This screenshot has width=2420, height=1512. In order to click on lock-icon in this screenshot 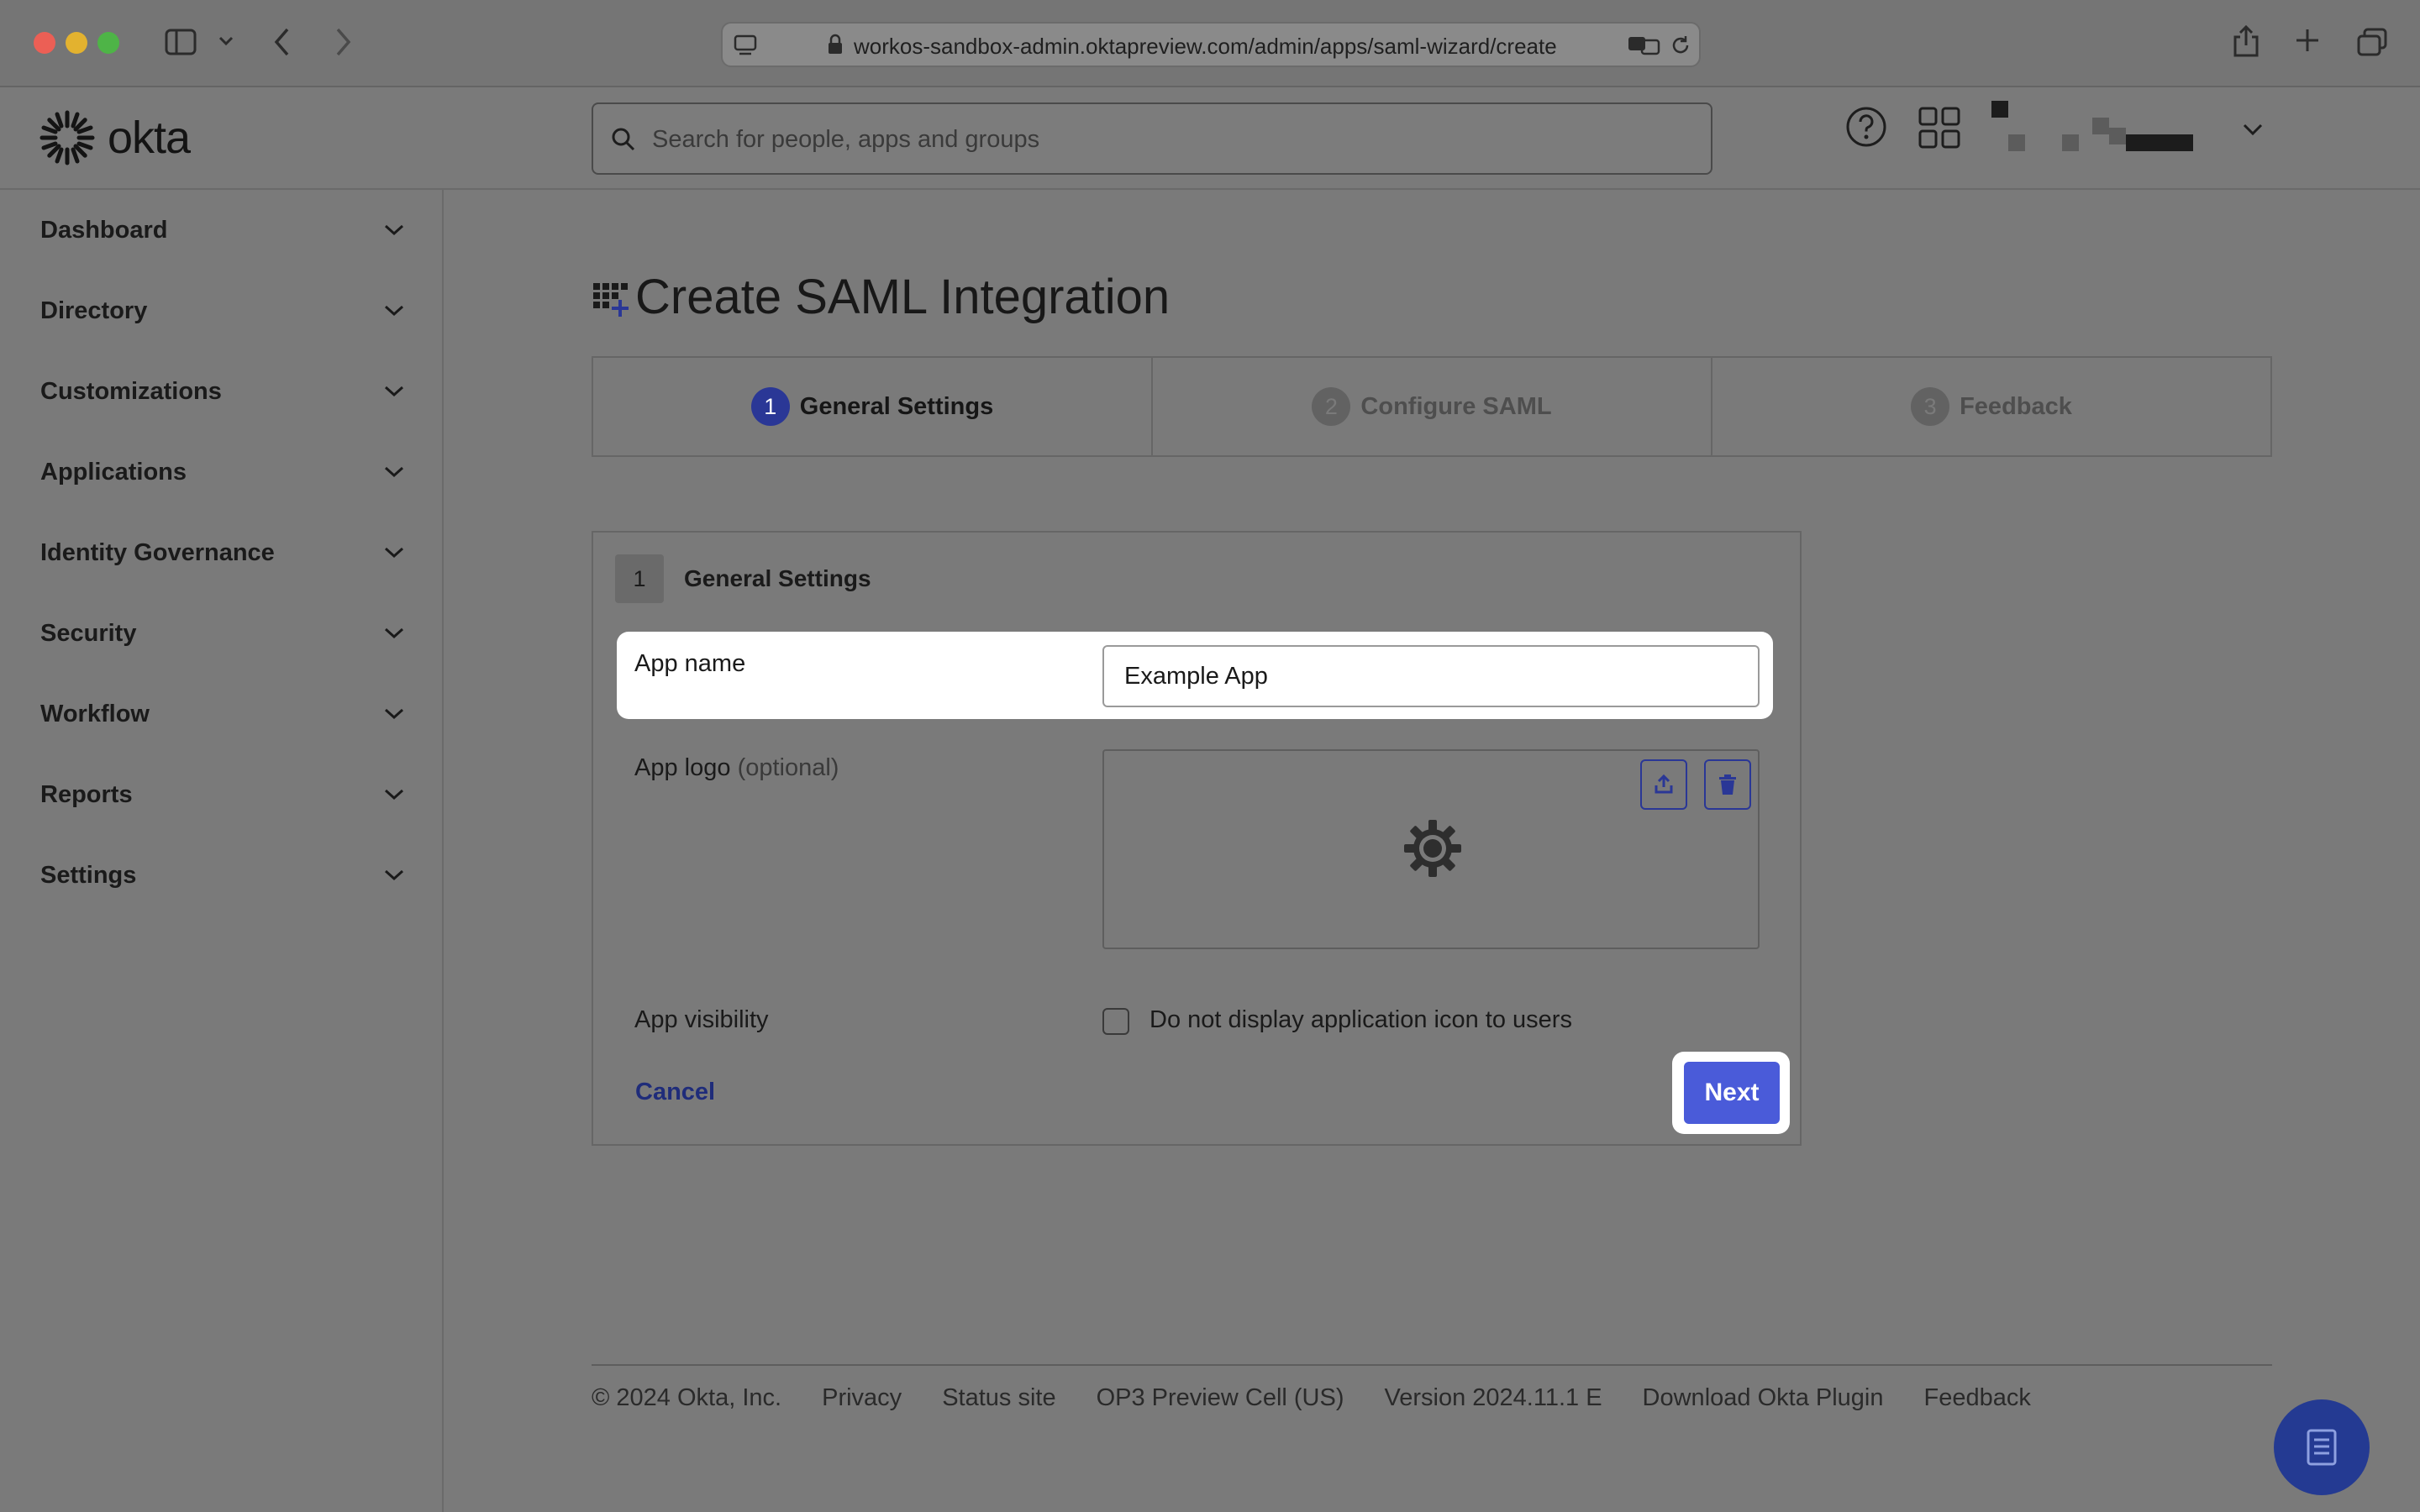, I will do `click(835, 44)`.